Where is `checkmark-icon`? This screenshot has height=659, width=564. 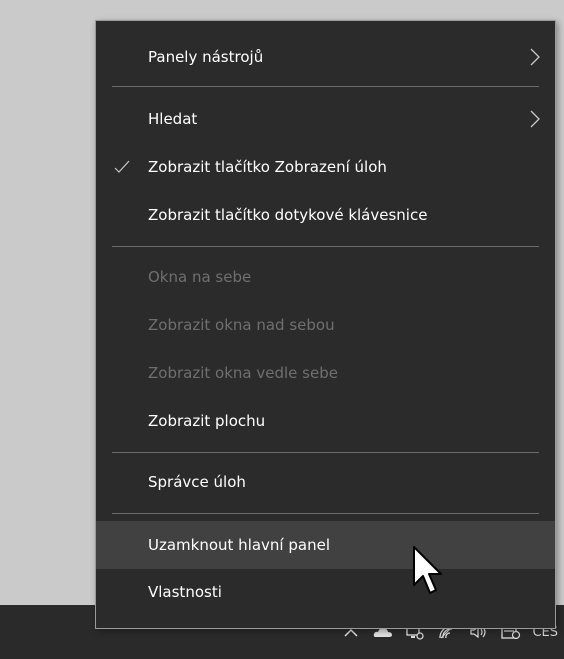
checkmark-icon is located at coordinates (122, 166).